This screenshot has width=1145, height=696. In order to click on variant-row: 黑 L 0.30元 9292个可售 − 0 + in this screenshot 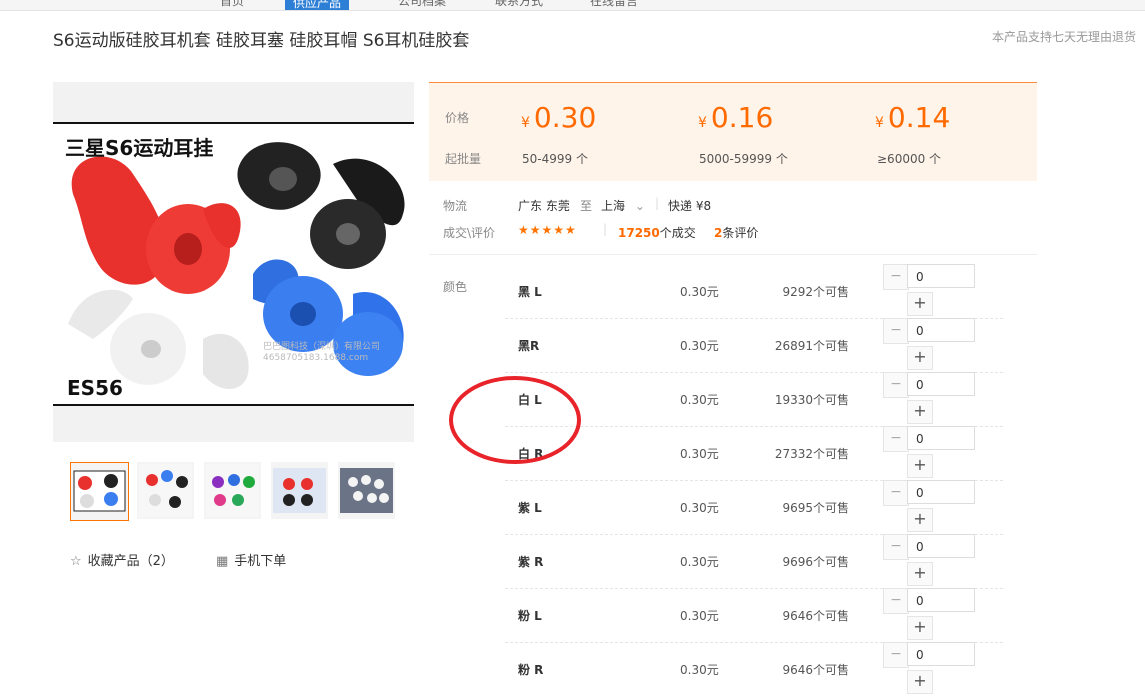, I will do `click(754, 291)`.